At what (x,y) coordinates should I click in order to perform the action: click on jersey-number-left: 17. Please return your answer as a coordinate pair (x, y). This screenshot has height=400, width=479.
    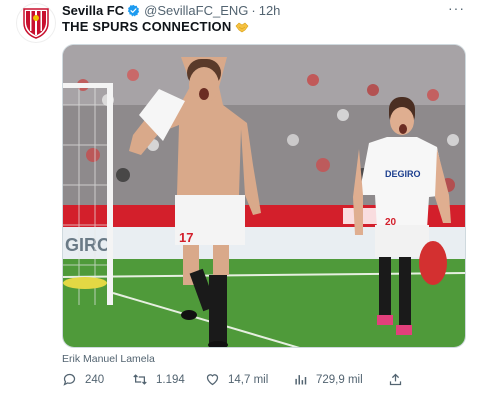
    Looking at the image, I should click on (186, 237).